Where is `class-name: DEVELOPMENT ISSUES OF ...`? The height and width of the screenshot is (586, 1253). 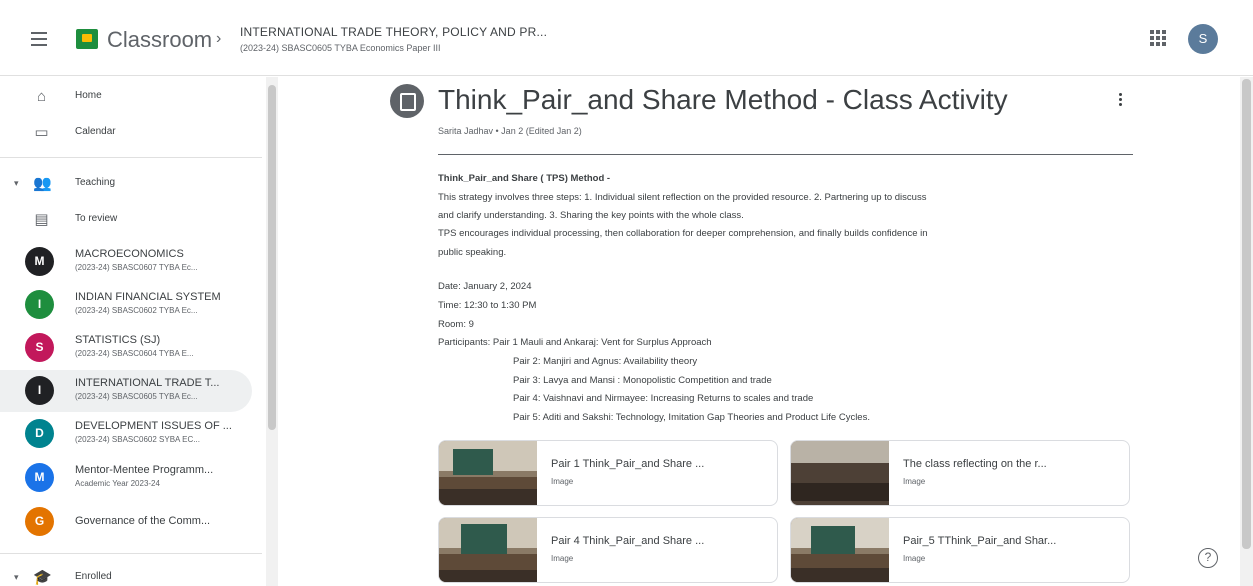
class-name: DEVELOPMENT ISSUES OF ... is located at coordinates (153, 426).